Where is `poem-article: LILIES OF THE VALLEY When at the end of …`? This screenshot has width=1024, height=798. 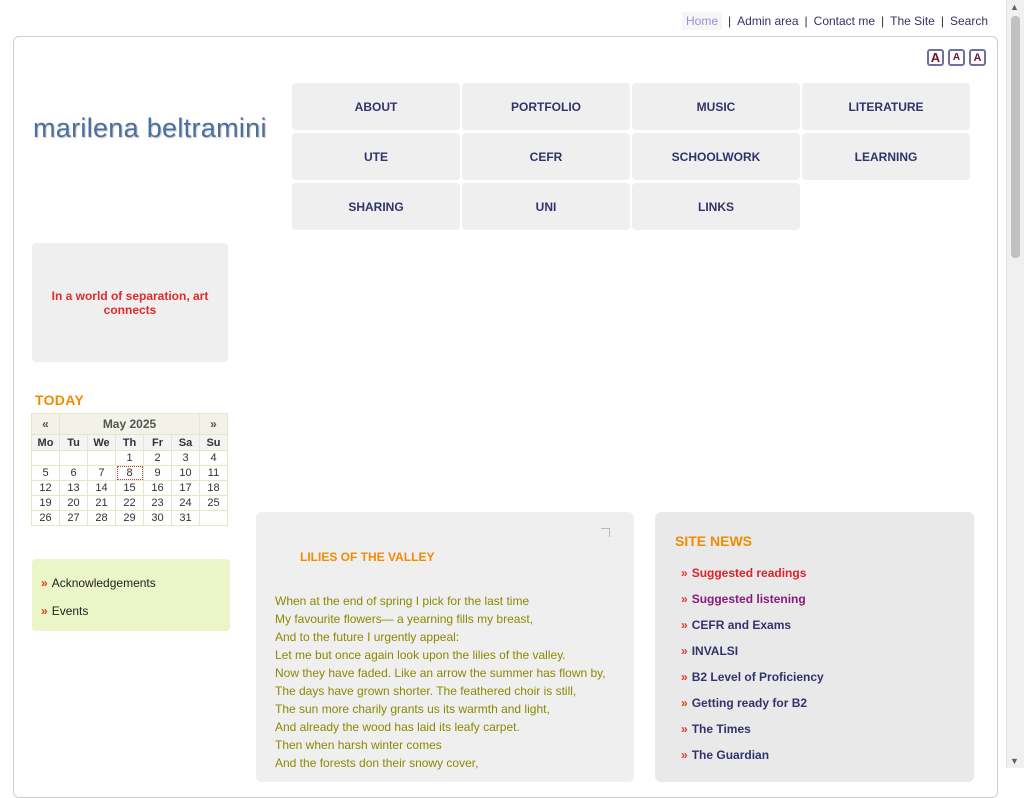 poem-article: LILIES OF THE VALLEY When at the end of … is located at coordinates (445, 647).